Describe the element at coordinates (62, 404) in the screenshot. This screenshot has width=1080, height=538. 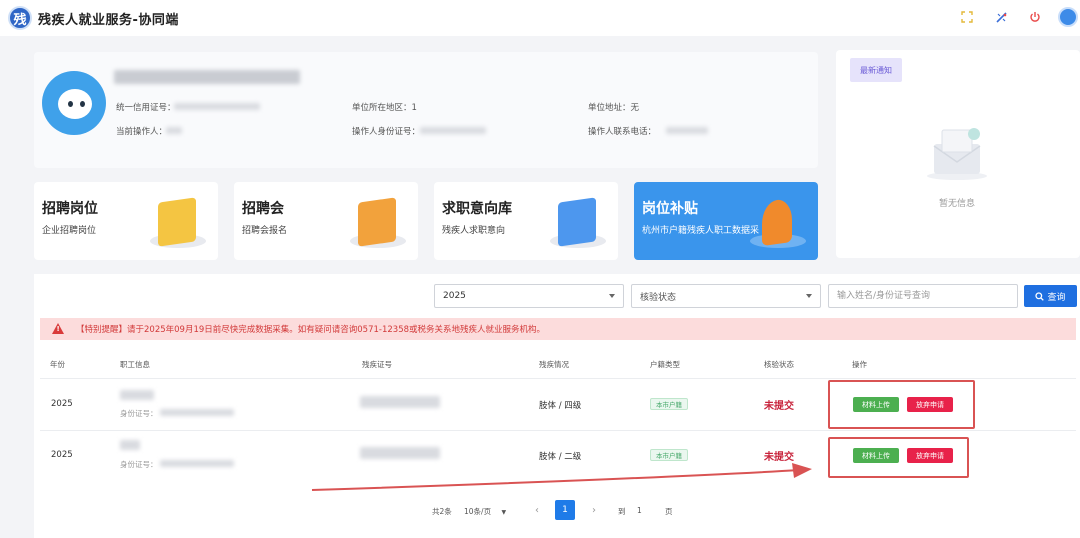
I see `row1-year: 2025` at that location.